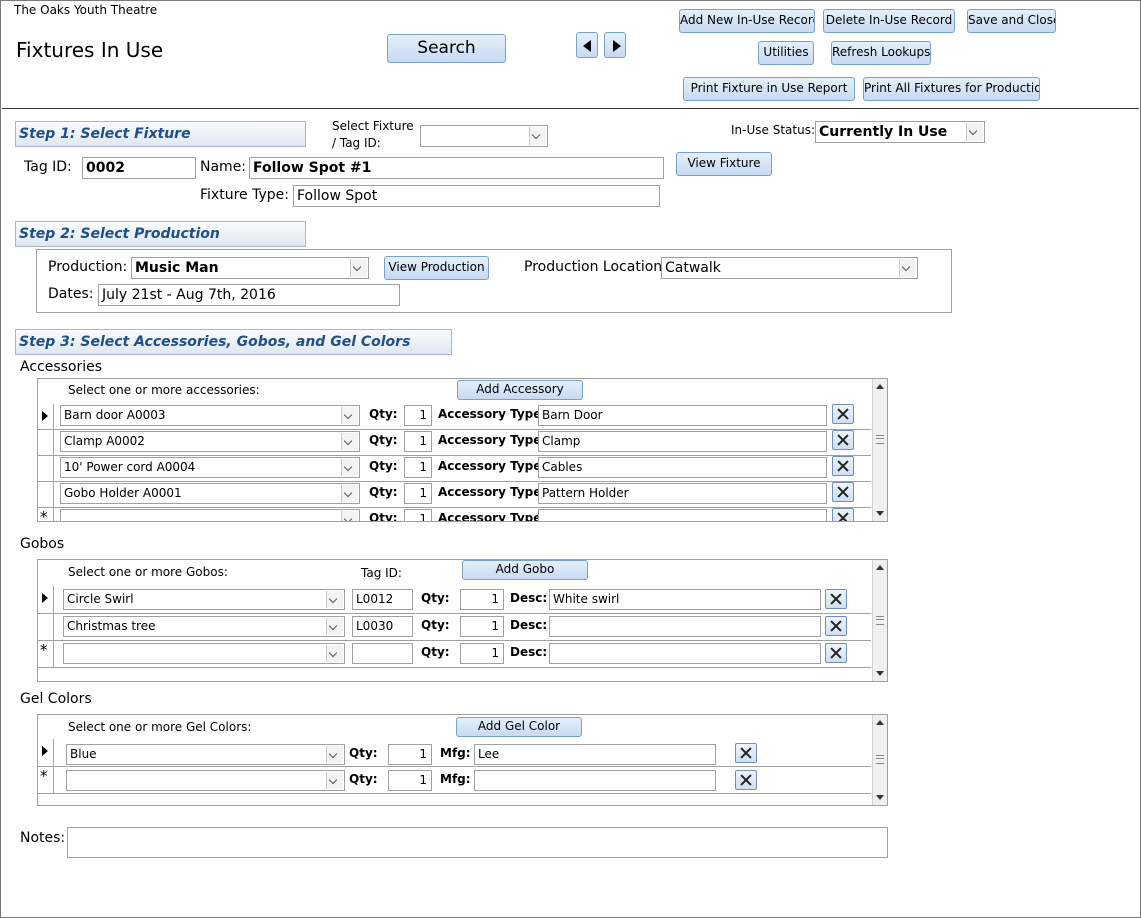 The height and width of the screenshot is (918, 1141). I want to click on gobo-combo: Circle Swirl, so click(204, 599).